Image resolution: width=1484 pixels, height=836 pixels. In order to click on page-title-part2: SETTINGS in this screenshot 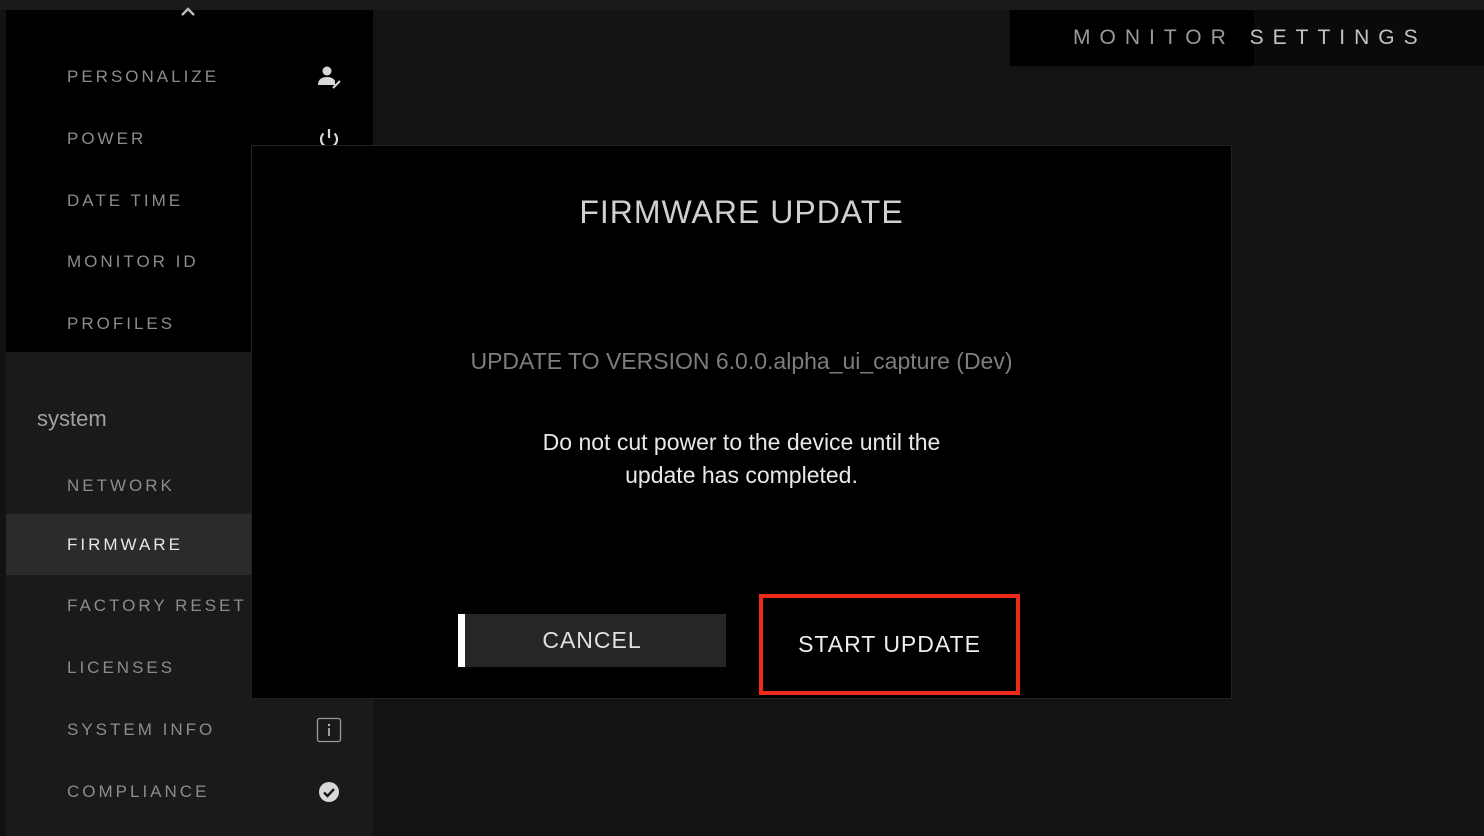, I will do `click(1338, 37)`.